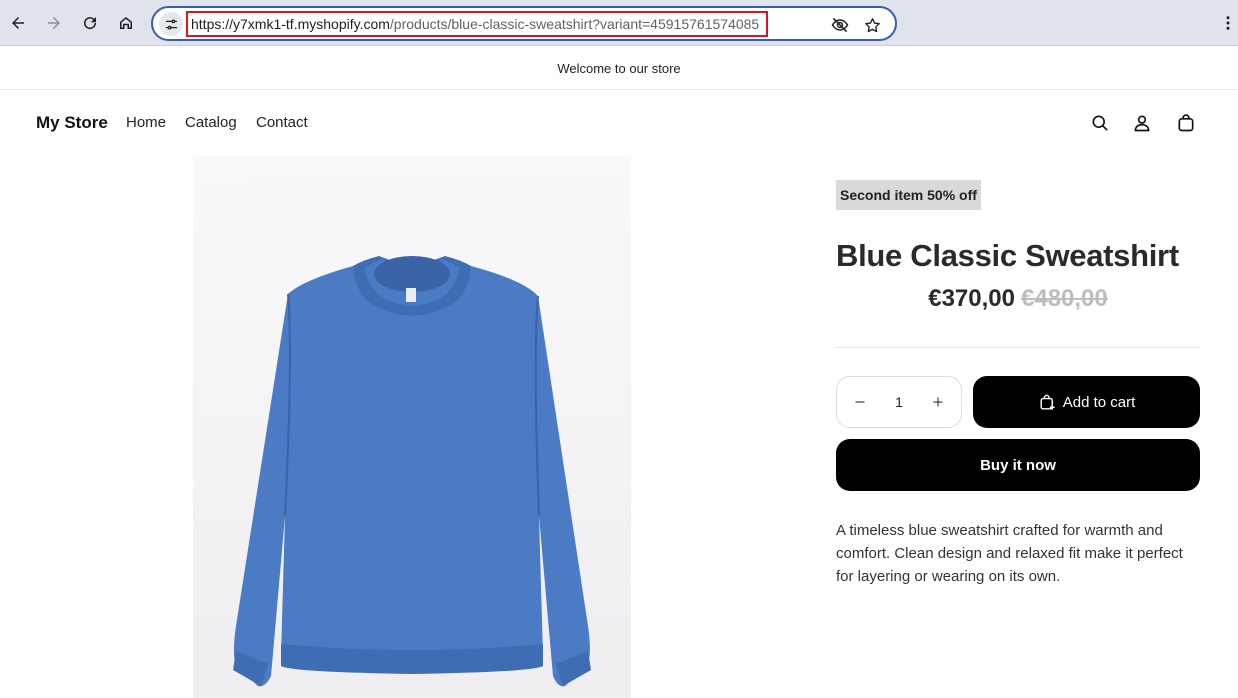  Describe the element at coordinates (971, 298) in the screenshot. I see `sale-price: €370,00` at that location.